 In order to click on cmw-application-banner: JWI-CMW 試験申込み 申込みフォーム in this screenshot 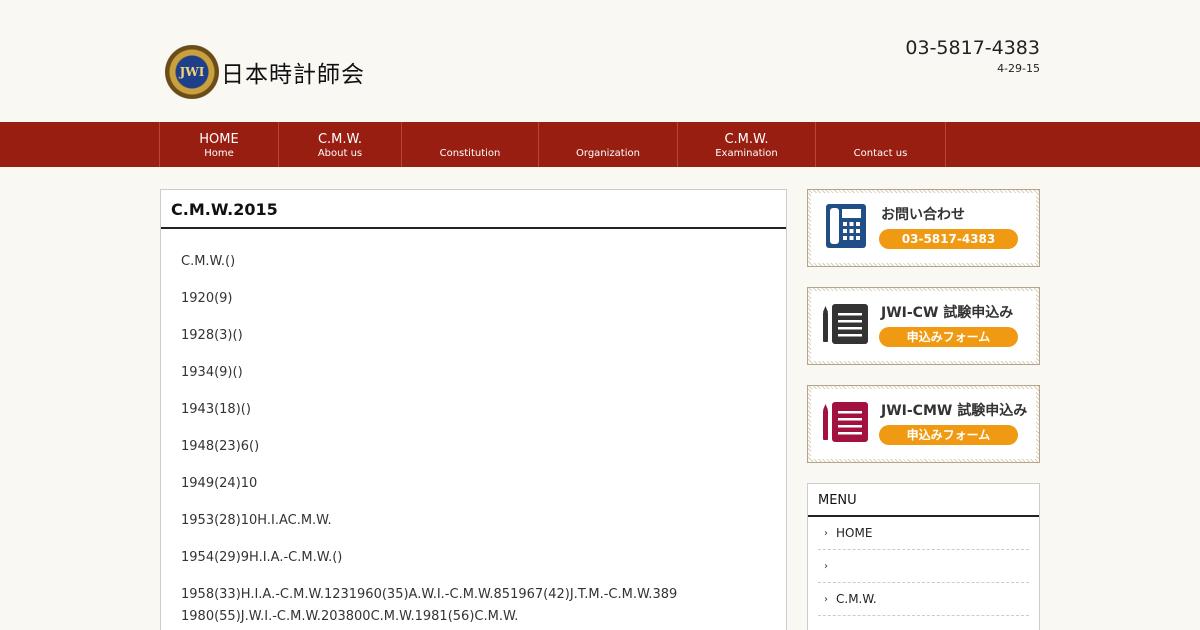, I will do `click(923, 424)`.